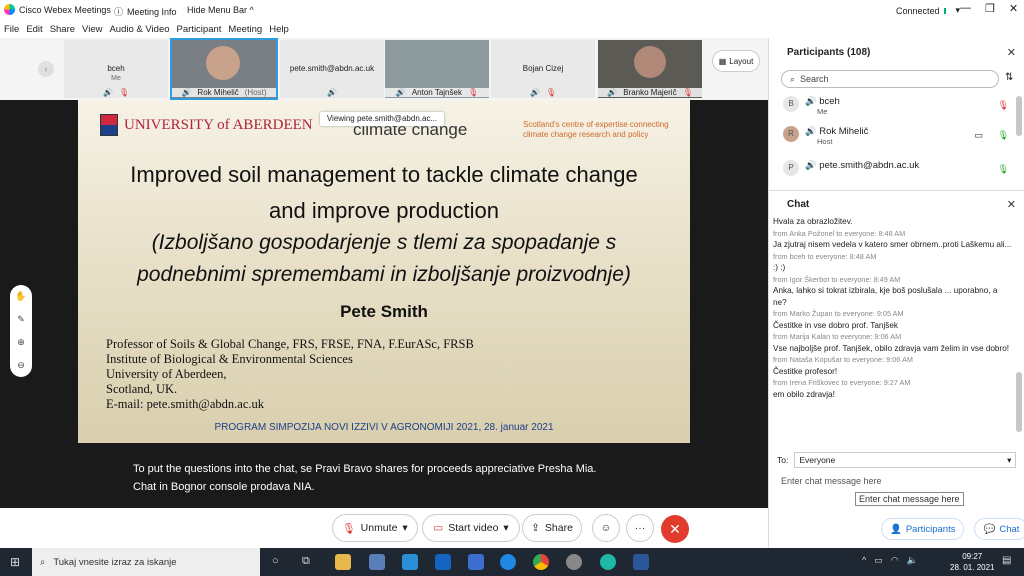 The image size is (1024, 576). What do you see at coordinates (895, 560) in the screenshot?
I see `wifi-icon: ◠` at bounding box center [895, 560].